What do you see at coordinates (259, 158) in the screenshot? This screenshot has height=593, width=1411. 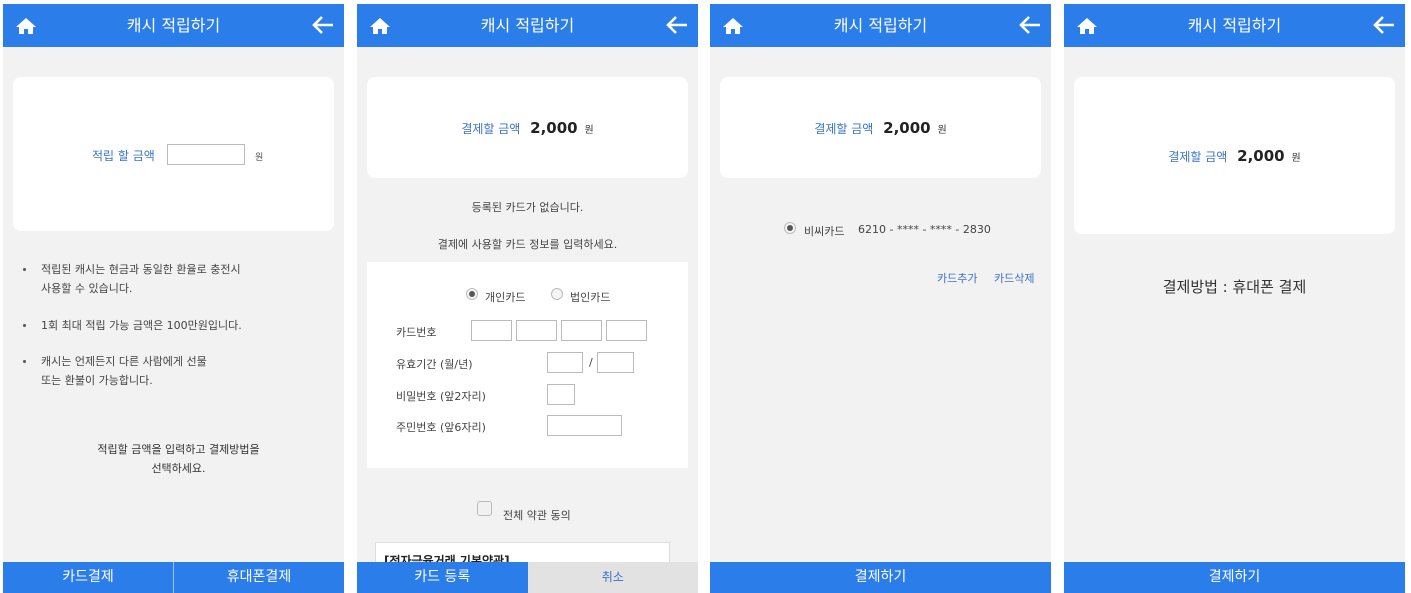 I see `amount-unit: 원` at bounding box center [259, 158].